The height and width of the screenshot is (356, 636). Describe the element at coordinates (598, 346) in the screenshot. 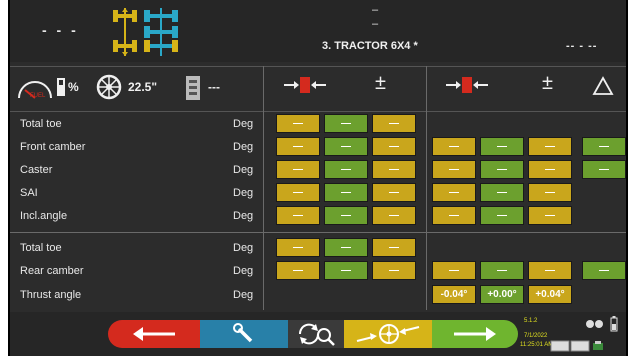

I see `printer-icon` at that location.